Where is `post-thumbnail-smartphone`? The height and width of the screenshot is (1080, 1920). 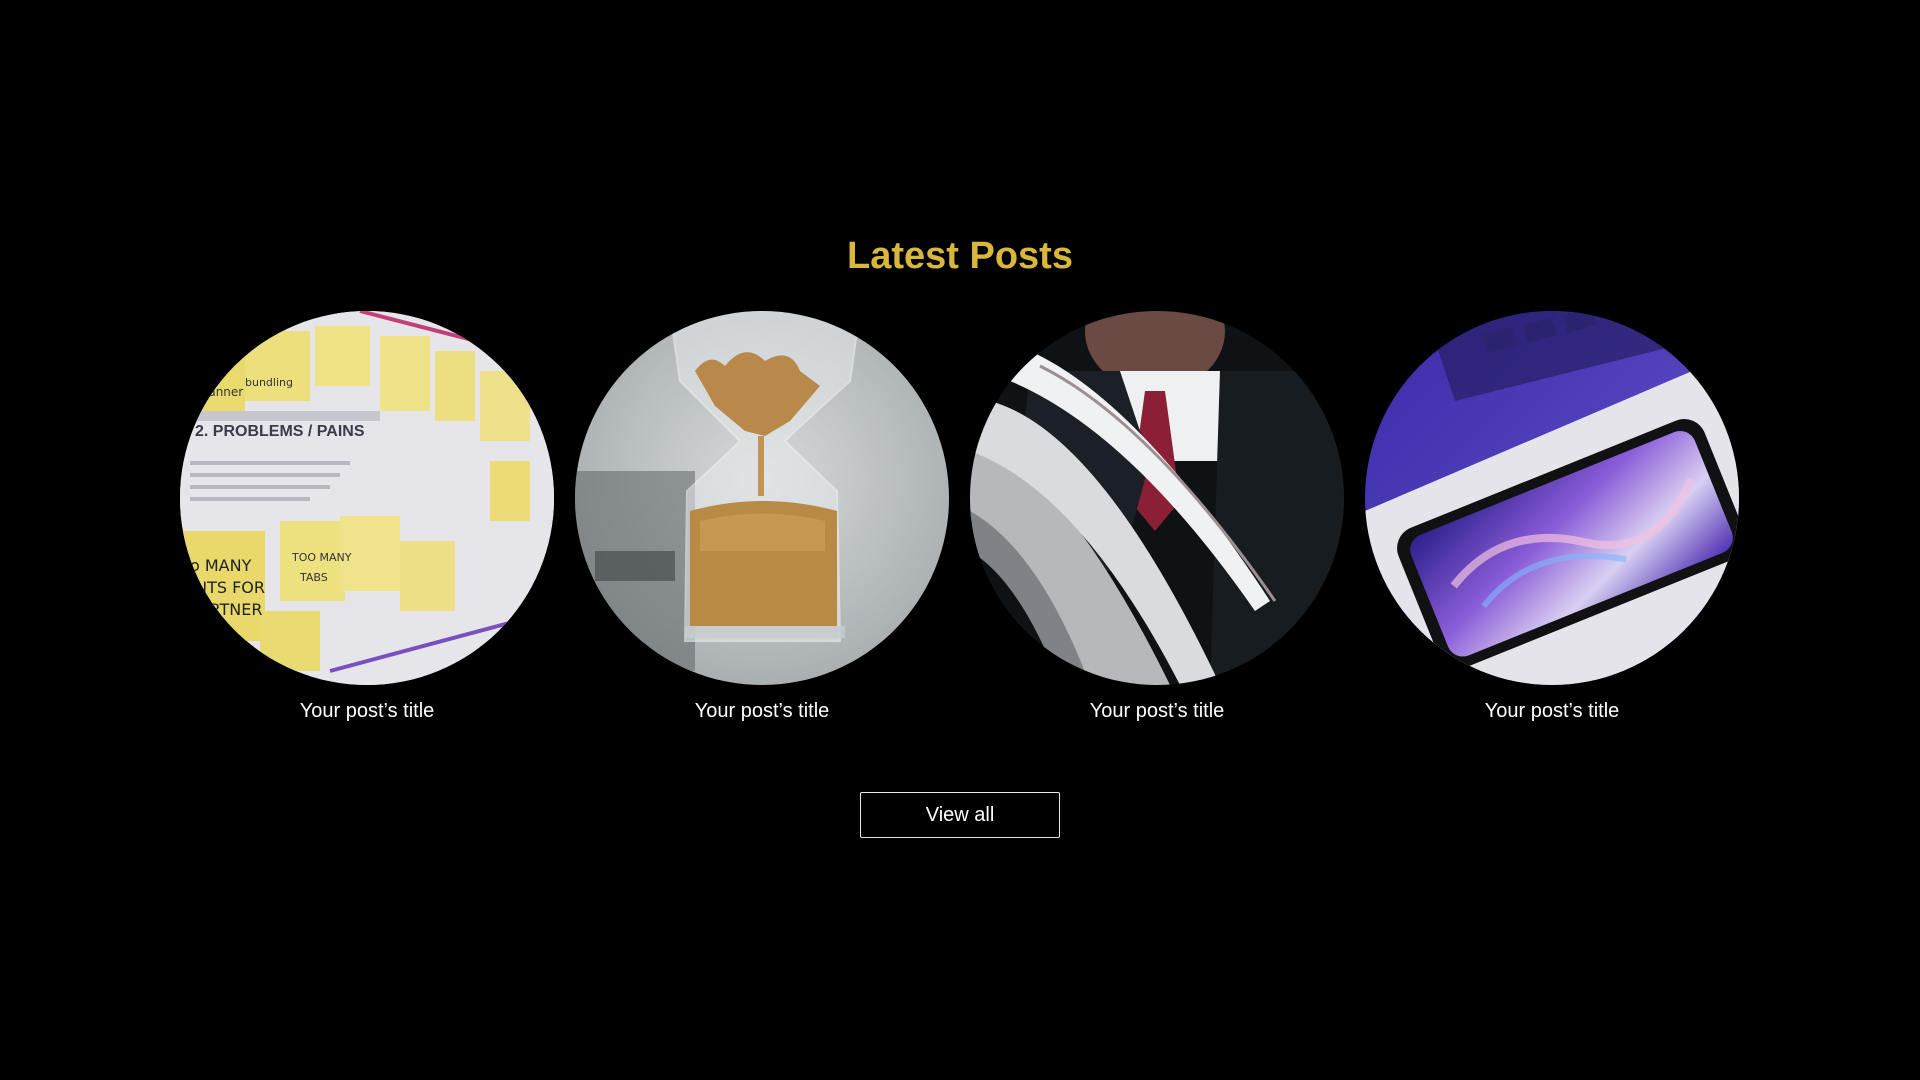 post-thumbnail-smartphone is located at coordinates (1552, 498).